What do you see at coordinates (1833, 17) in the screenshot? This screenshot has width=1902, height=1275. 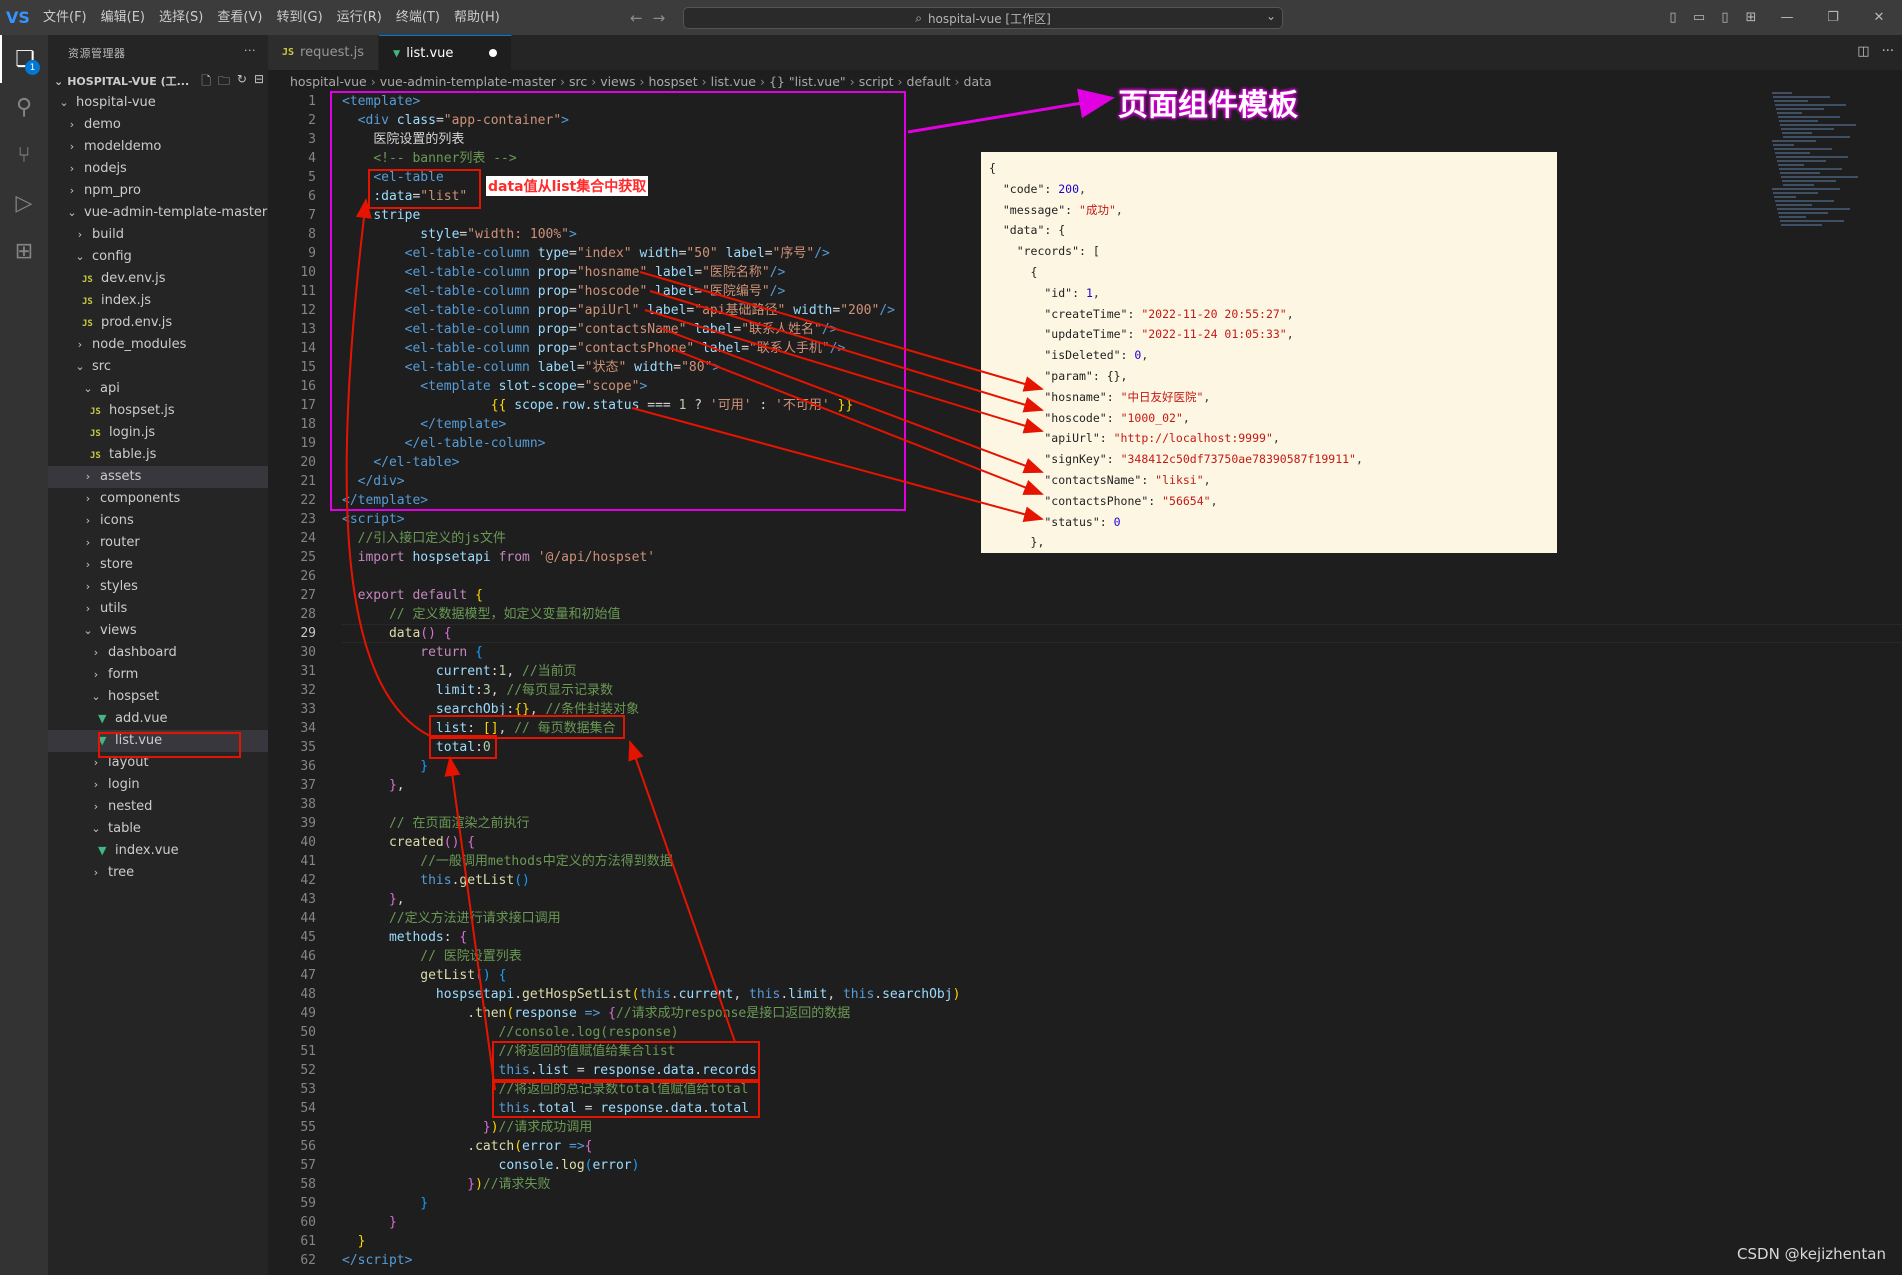 I see `restore-button: ❐` at bounding box center [1833, 17].